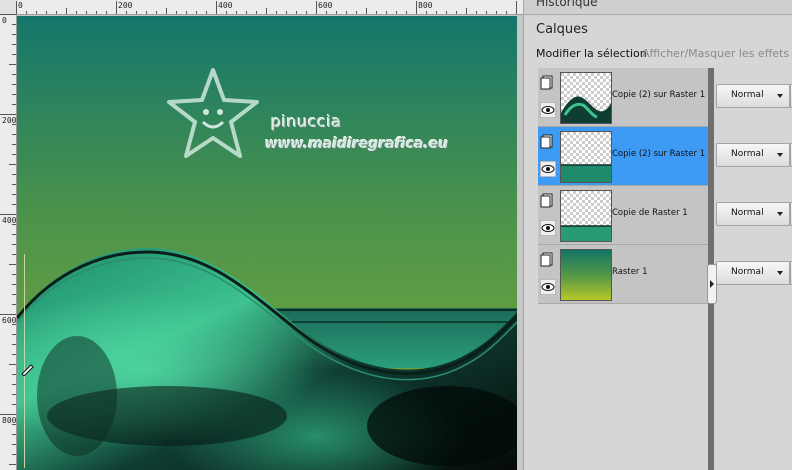 The image size is (792, 470). Describe the element at coordinates (27, 370) in the screenshot. I see `pen-cursor-icon` at that location.